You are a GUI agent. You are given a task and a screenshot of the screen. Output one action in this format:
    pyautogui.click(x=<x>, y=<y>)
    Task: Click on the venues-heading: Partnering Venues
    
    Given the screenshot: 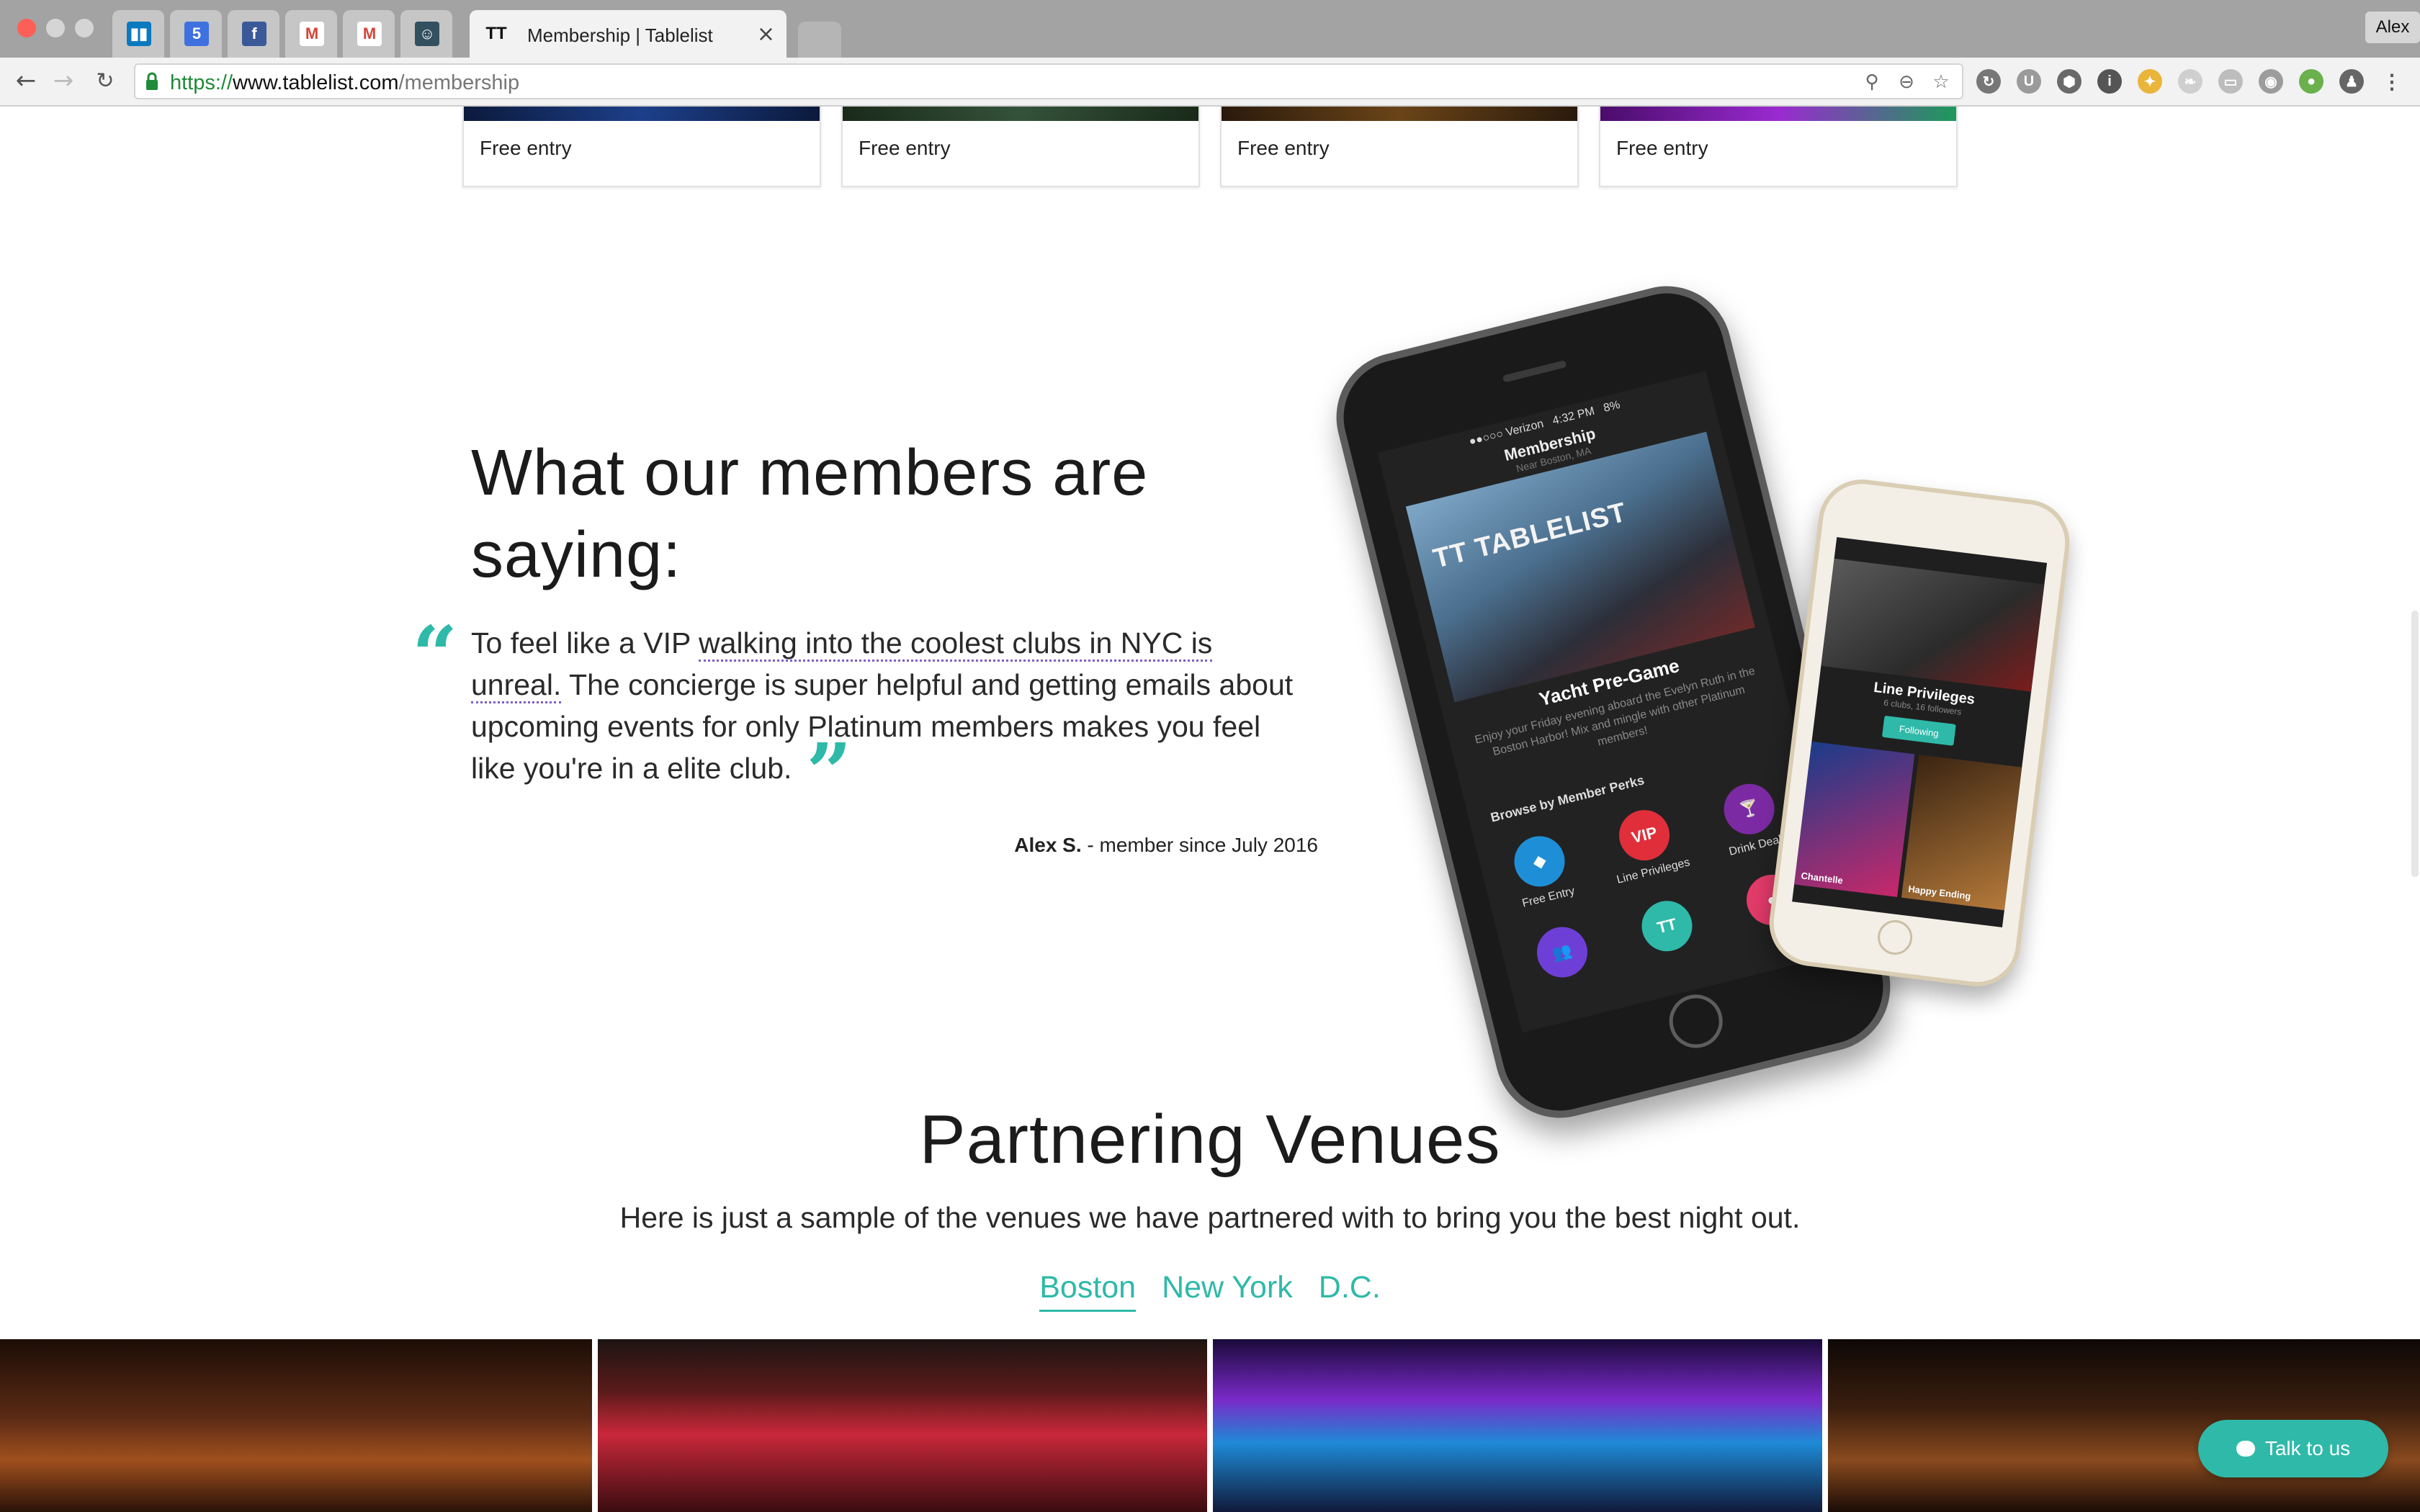 What is the action you would take?
    pyautogui.click(x=1210, y=1139)
    